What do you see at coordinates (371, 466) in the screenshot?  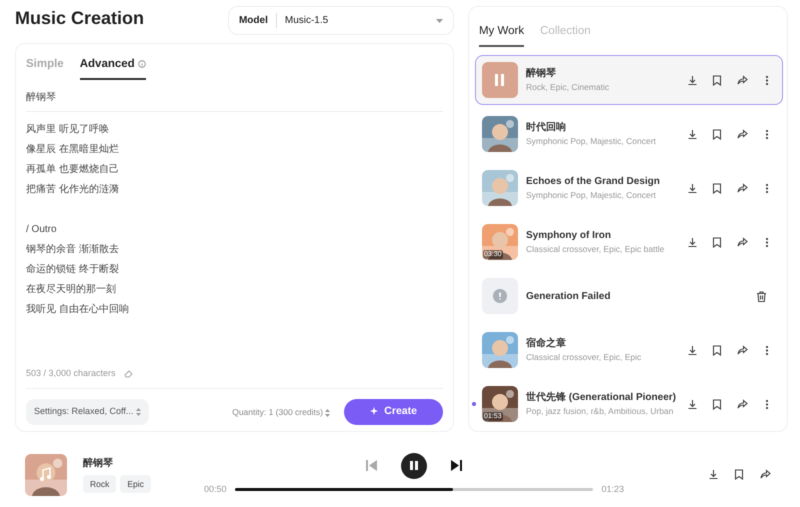 I see `skip-back-icon` at bounding box center [371, 466].